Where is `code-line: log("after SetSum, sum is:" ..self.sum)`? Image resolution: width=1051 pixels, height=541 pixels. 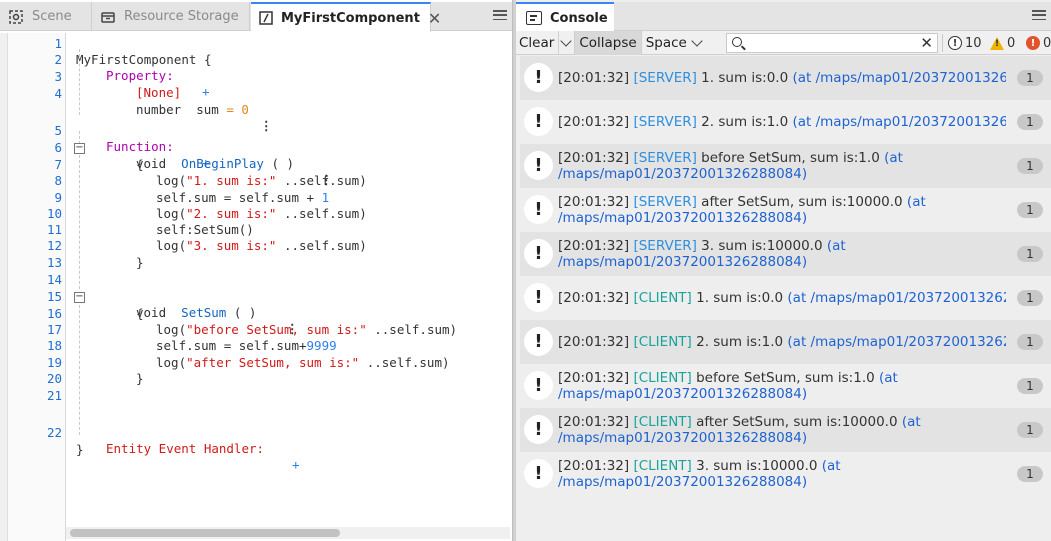 code-line: log("after SetSum, sum is:" ..self.sum) is located at coordinates (256, 363).